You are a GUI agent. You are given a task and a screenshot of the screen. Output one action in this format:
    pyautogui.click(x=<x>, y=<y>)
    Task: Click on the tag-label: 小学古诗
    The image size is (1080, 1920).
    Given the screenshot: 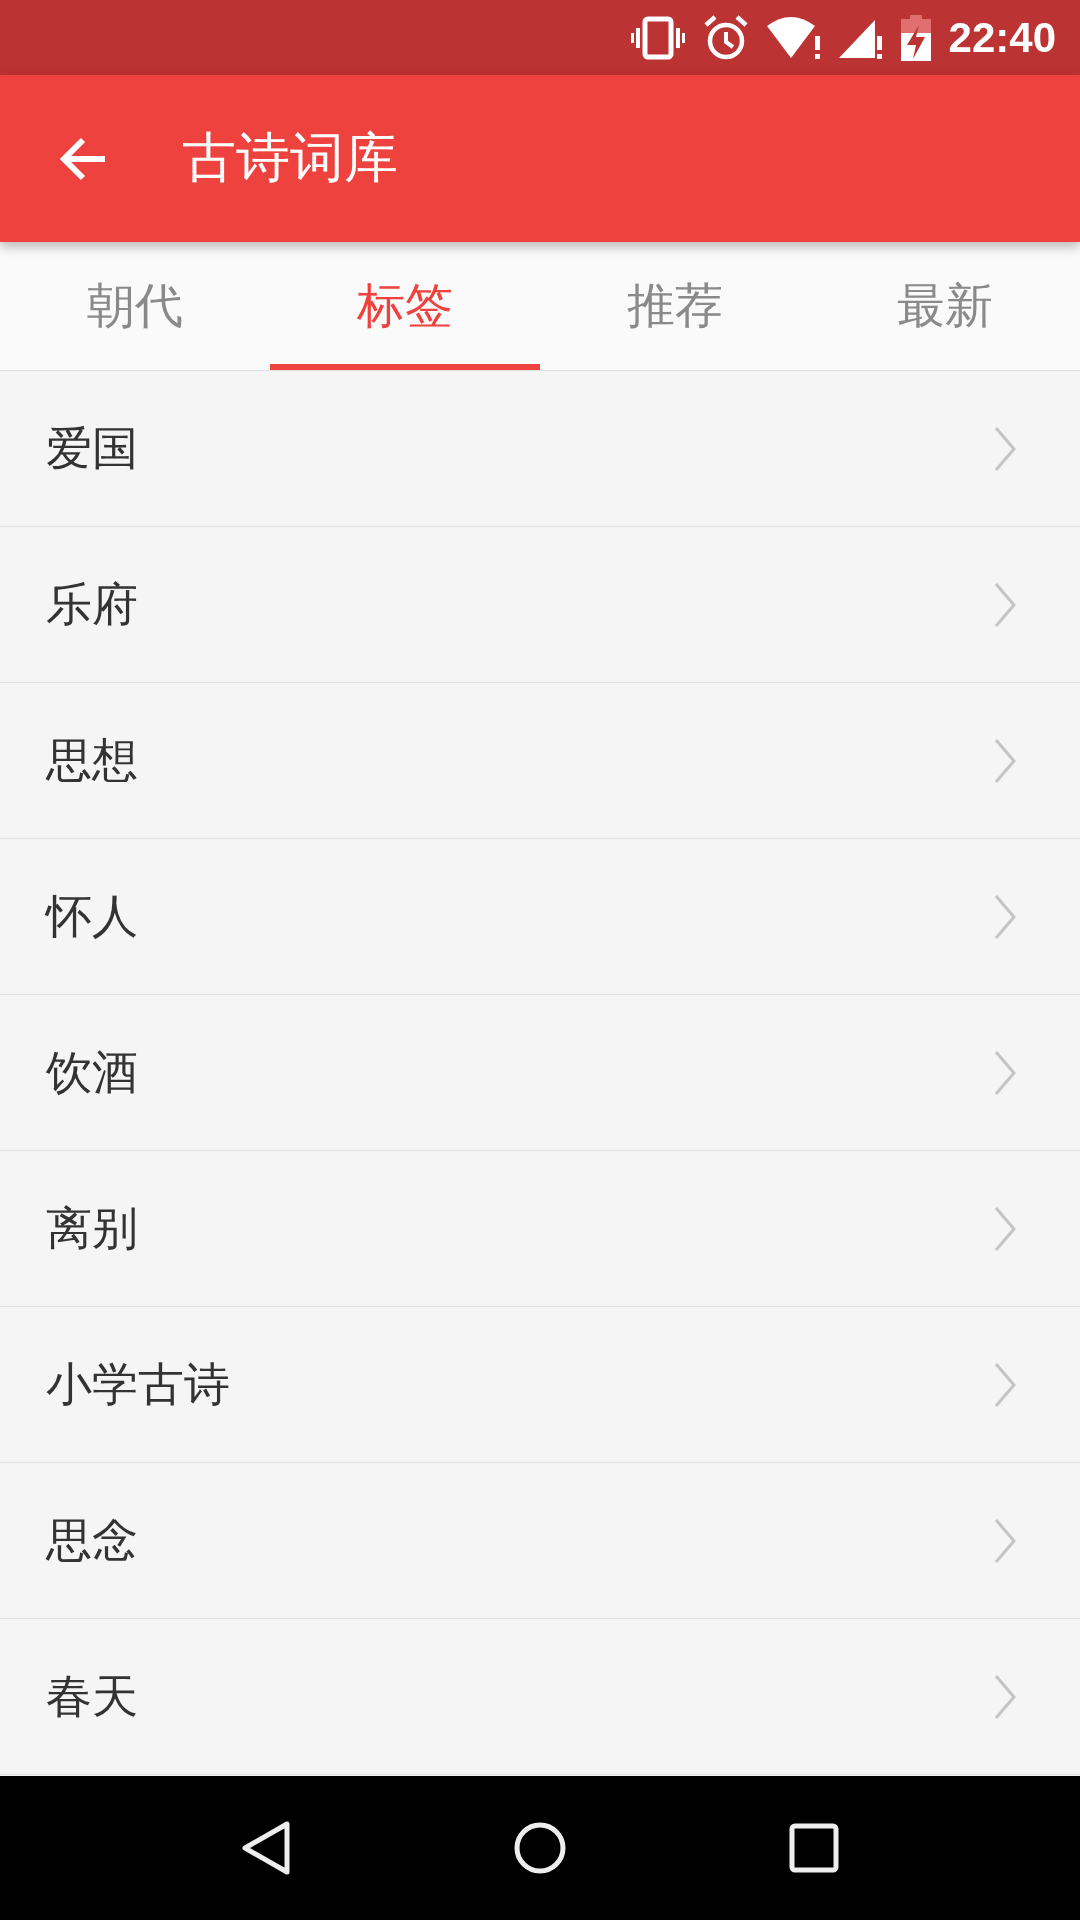 What is the action you would take?
    pyautogui.click(x=138, y=1384)
    